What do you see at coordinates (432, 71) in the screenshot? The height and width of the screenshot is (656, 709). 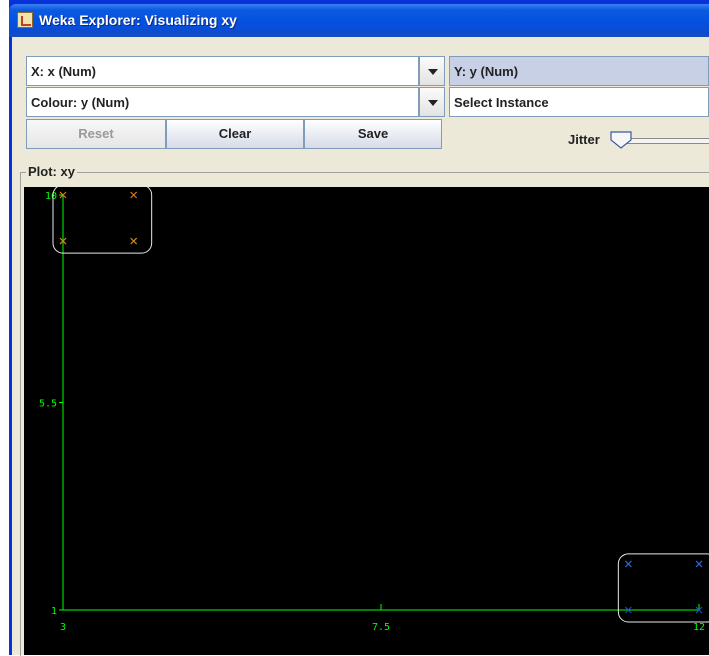 I see `x-axis-dropdown-button` at bounding box center [432, 71].